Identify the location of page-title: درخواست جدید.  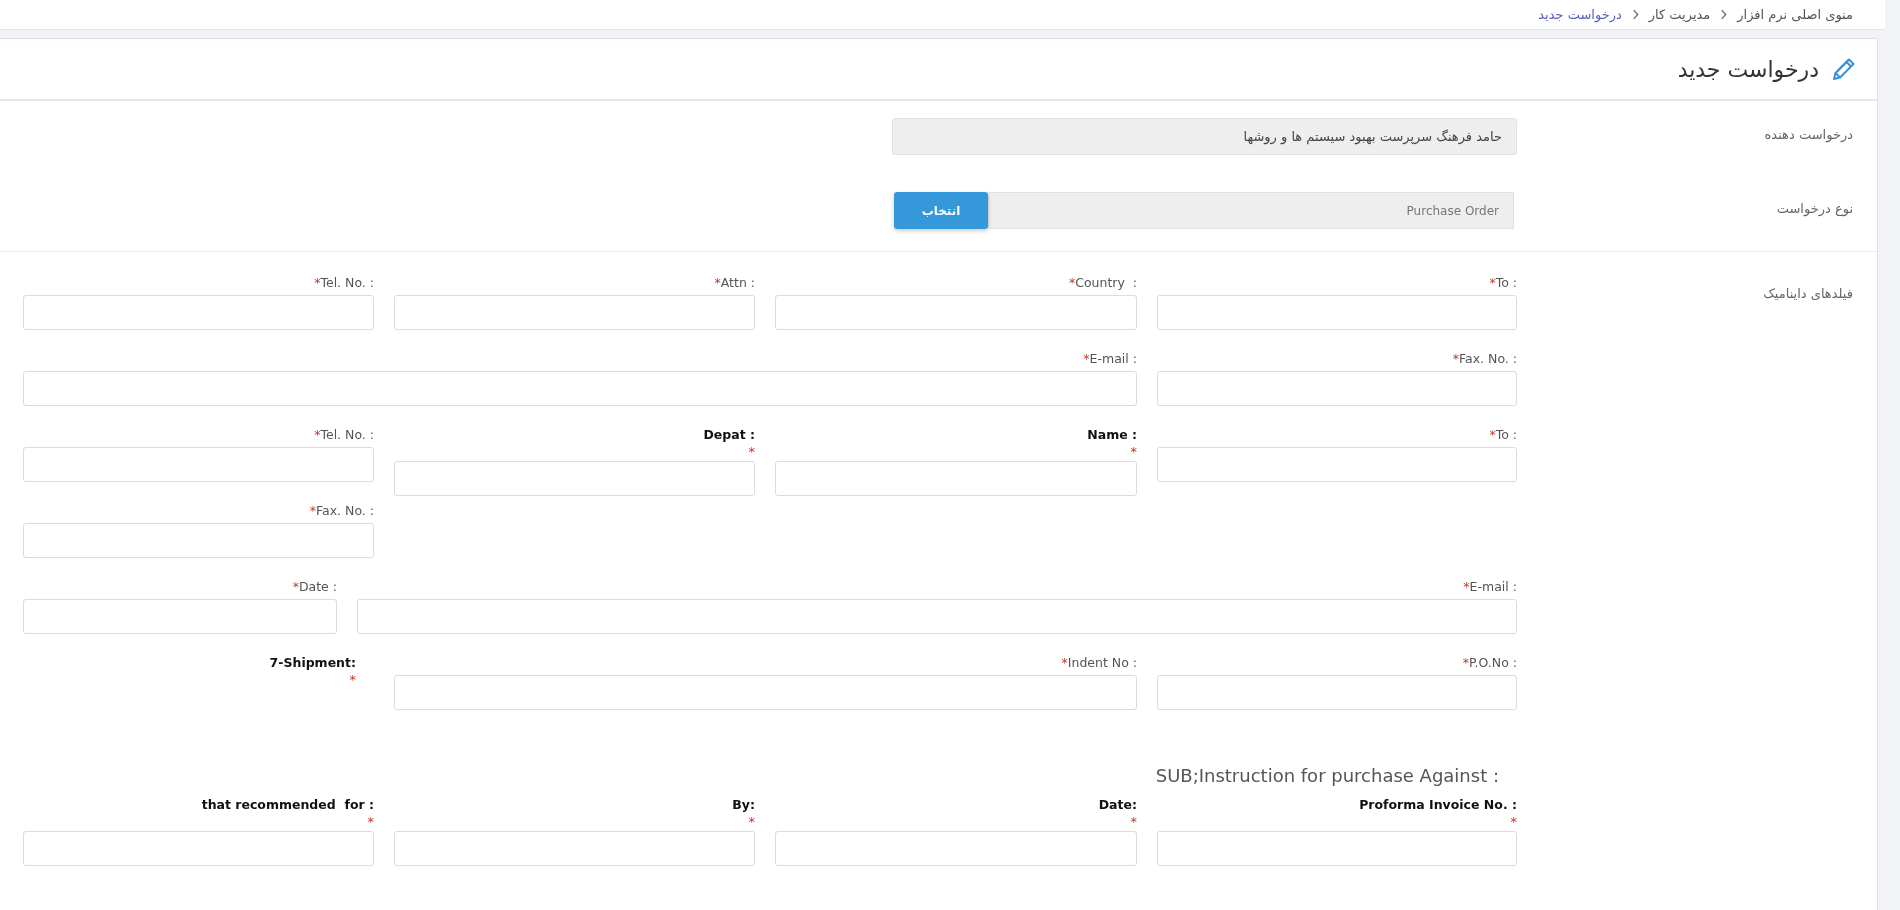
(1748, 69).